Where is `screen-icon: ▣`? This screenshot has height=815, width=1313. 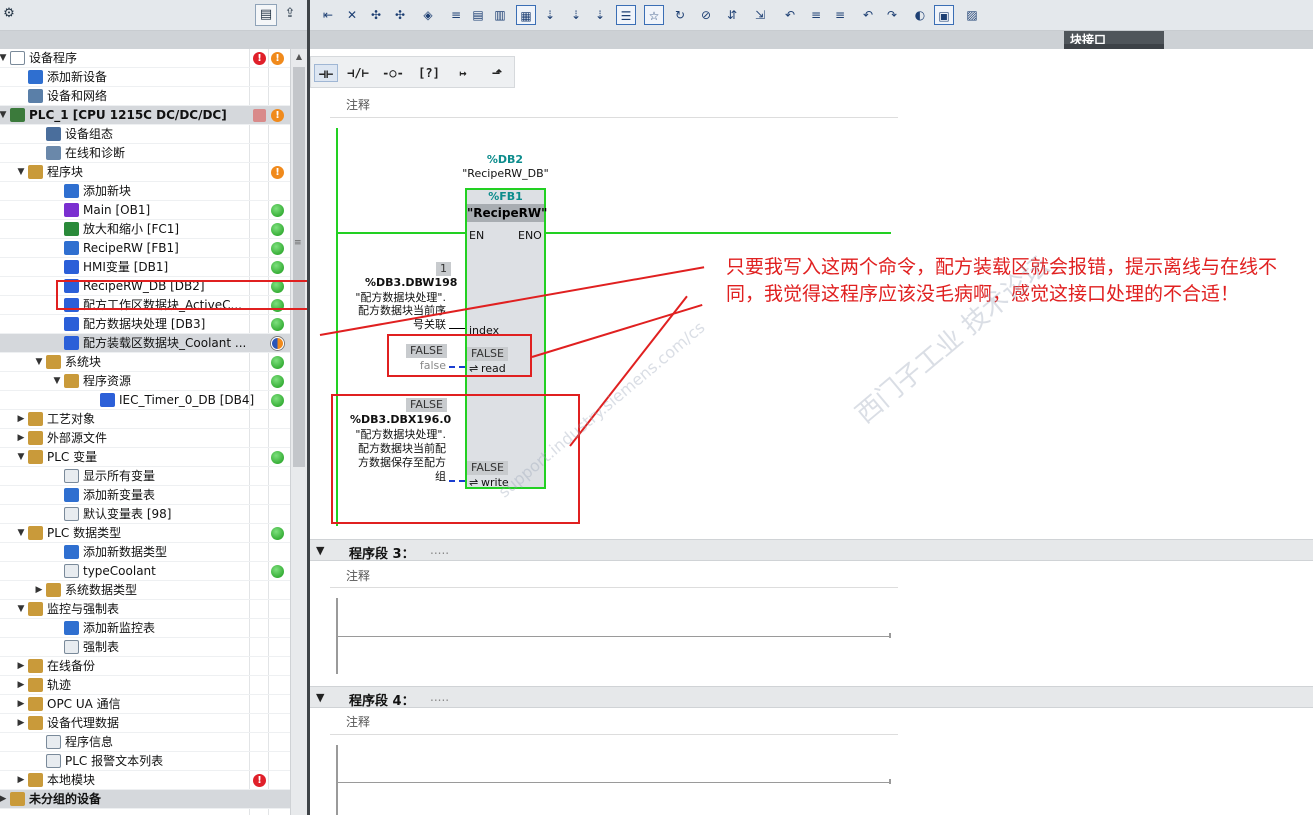 screen-icon: ▣ is located at coordinates (944, 15).